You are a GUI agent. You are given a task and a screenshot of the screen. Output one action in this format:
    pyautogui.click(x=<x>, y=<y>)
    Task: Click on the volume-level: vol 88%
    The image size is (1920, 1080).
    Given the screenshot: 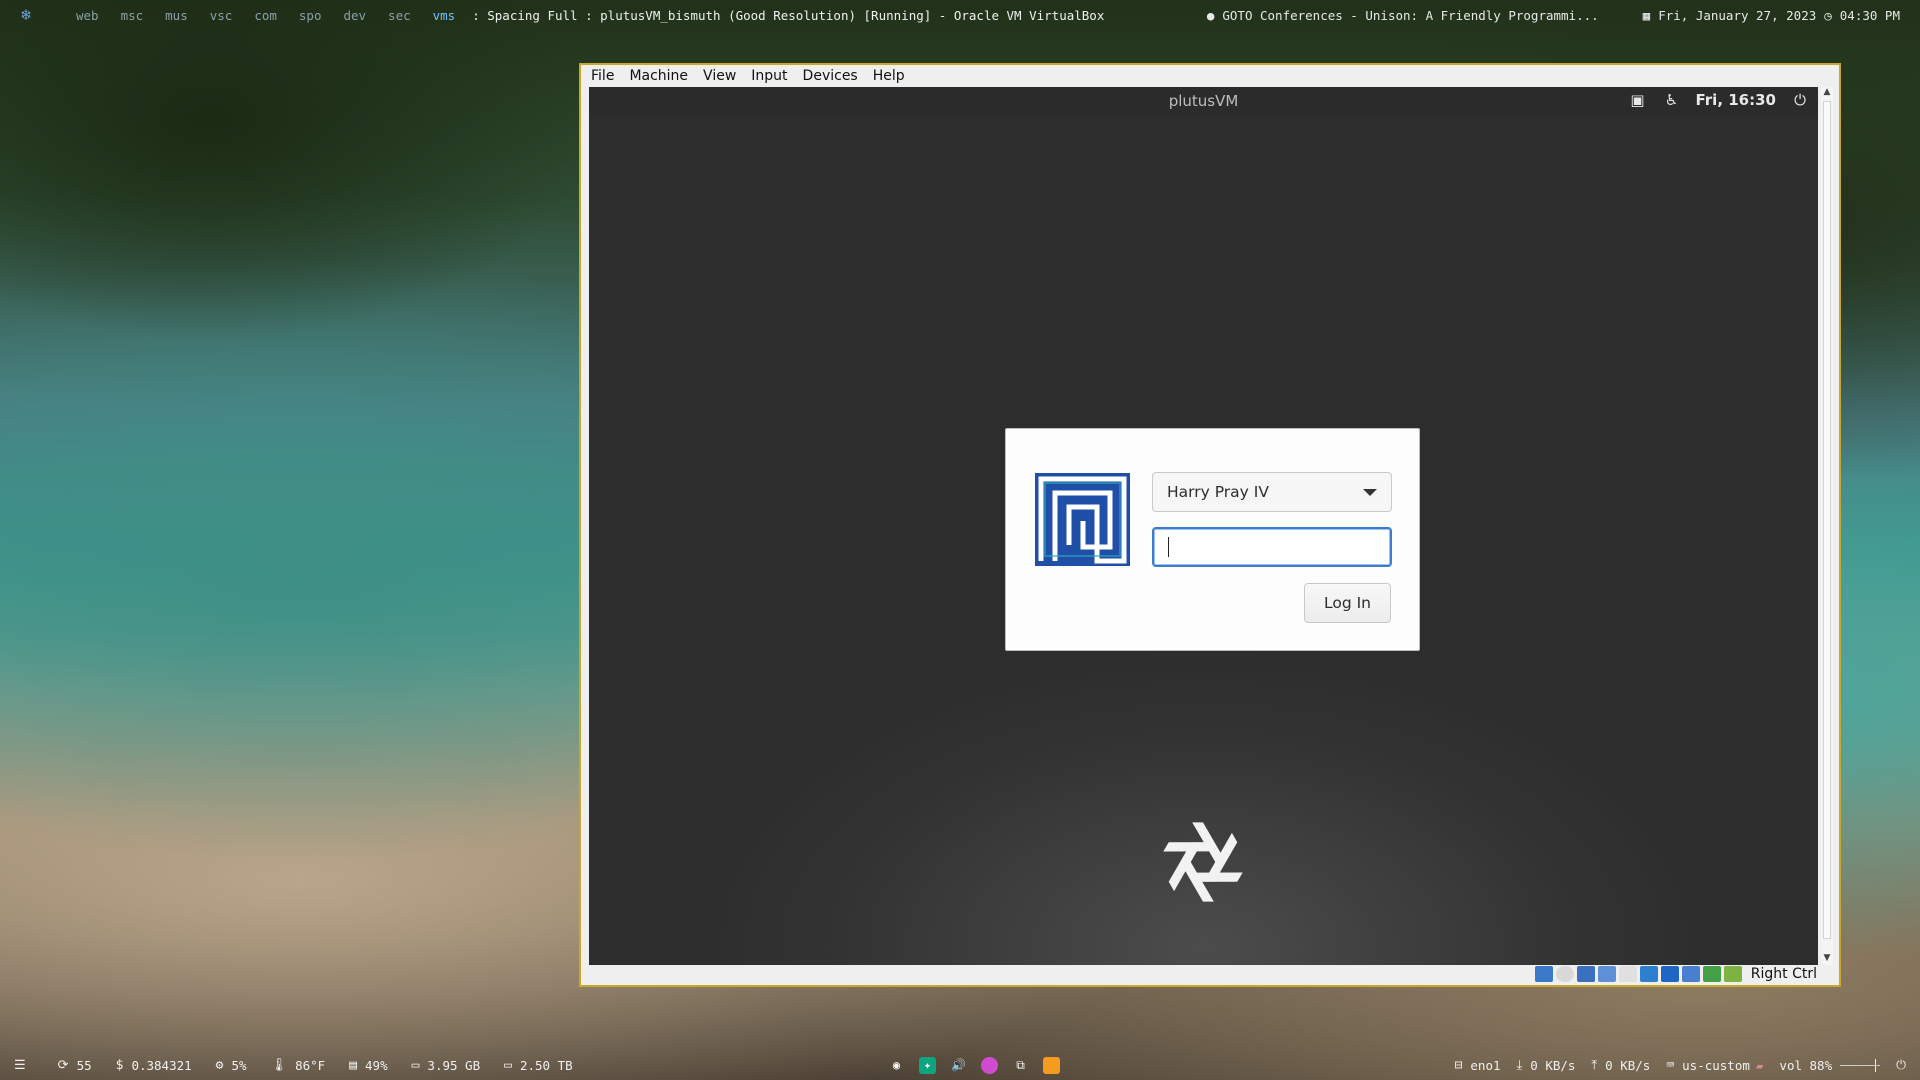 What is the action you would take?
    pyautogui.click(x=1805, y=1065)
    